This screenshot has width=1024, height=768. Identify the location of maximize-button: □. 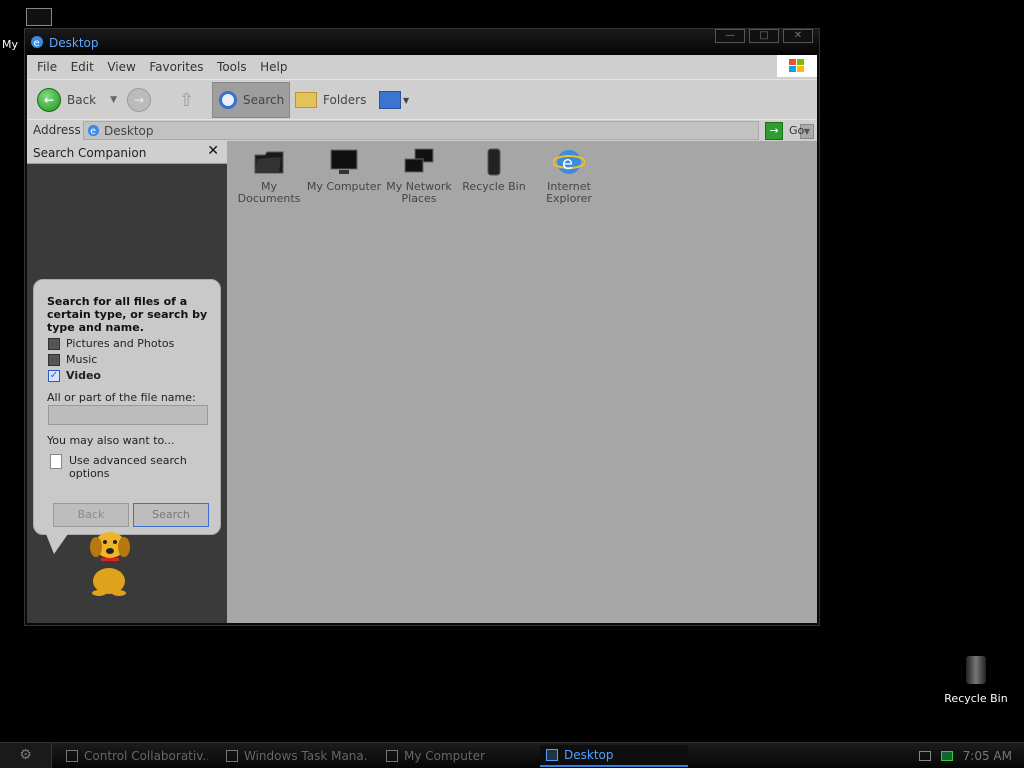
(764, 36).